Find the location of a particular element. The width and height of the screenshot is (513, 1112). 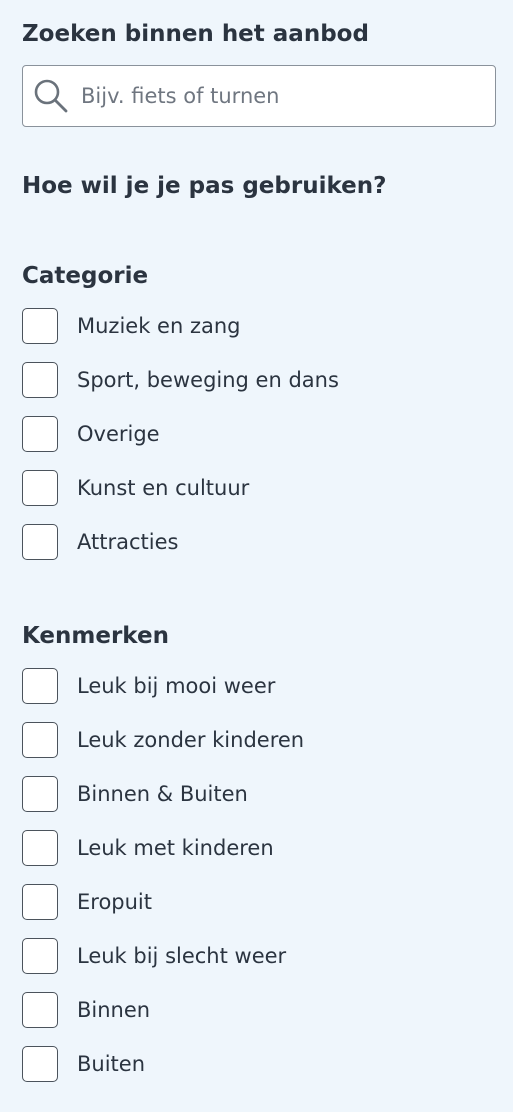

category-option: Muziek en zang is located at coordinates (180, 326).